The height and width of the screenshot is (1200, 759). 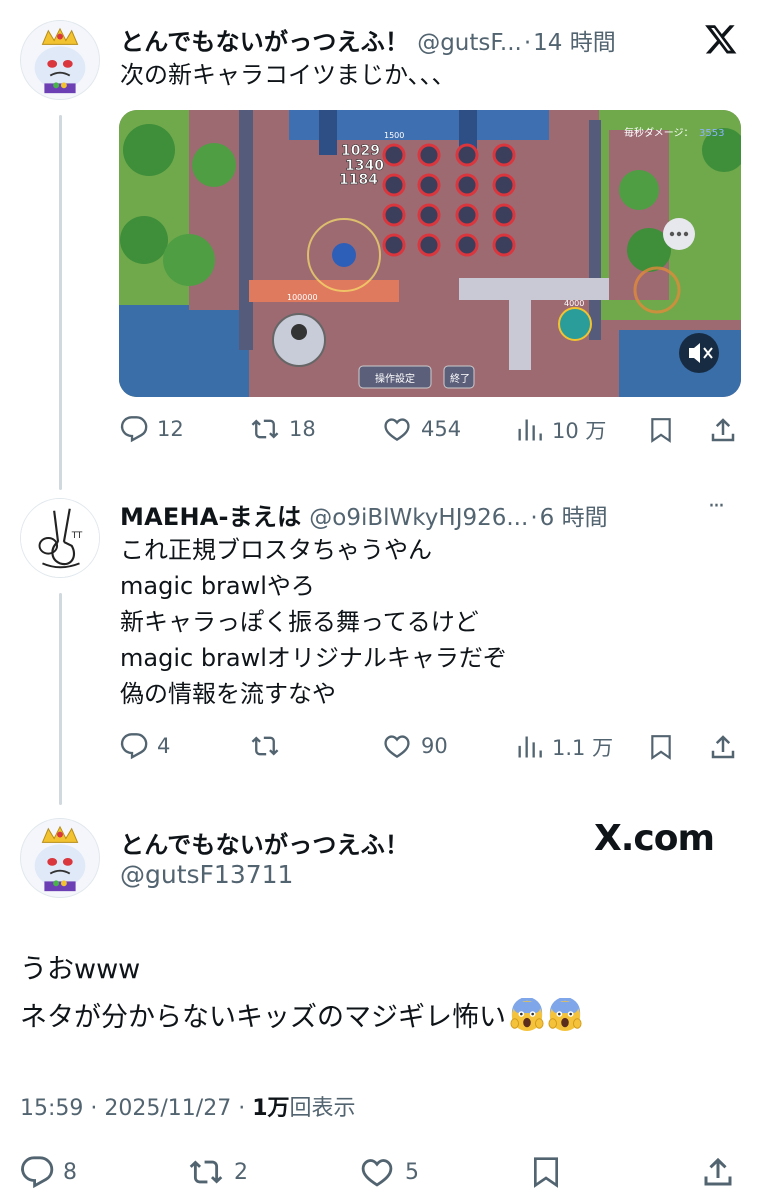 I want to click on retweet-count: 2, so click(x=241, y=1172).